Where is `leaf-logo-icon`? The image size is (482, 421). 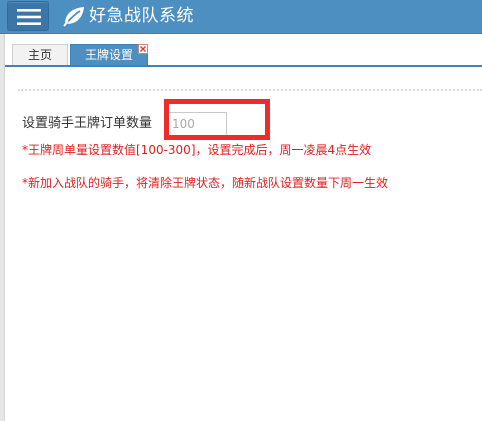
leaf-logo-icon is located at coordinates (73, 17).